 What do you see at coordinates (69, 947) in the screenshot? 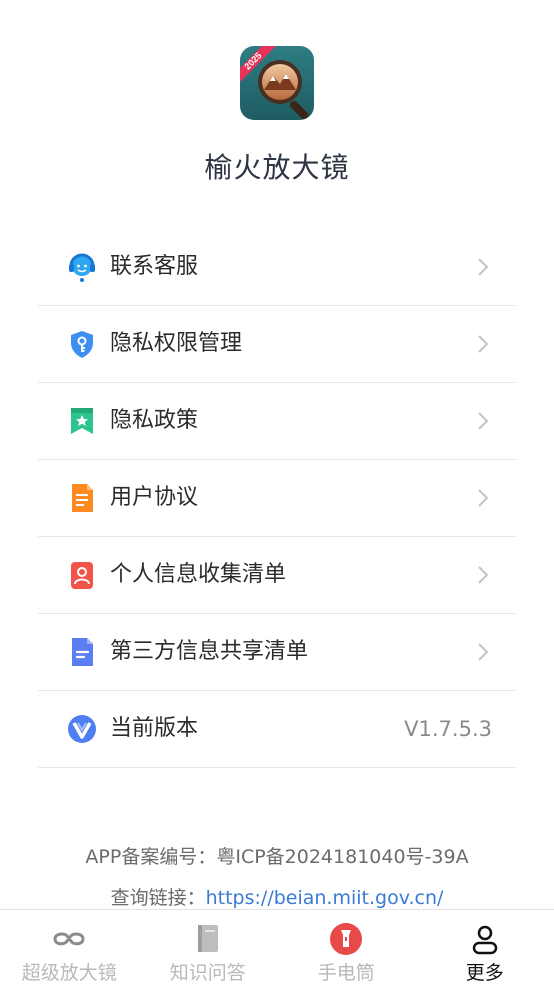
I see `tab-super-magnifier: 超级放大镜` at bounding box center [69, 947].